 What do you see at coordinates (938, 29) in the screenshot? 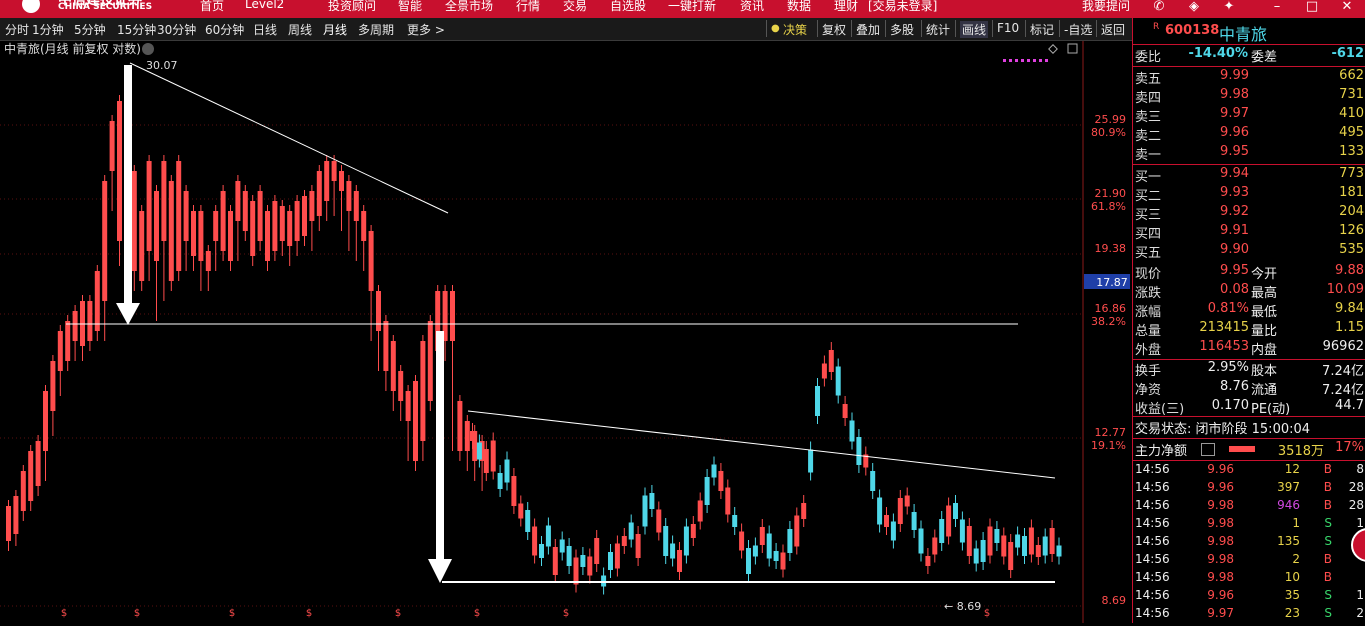
I see `toolbar-button: 统计` at bounding box center [938, 29].